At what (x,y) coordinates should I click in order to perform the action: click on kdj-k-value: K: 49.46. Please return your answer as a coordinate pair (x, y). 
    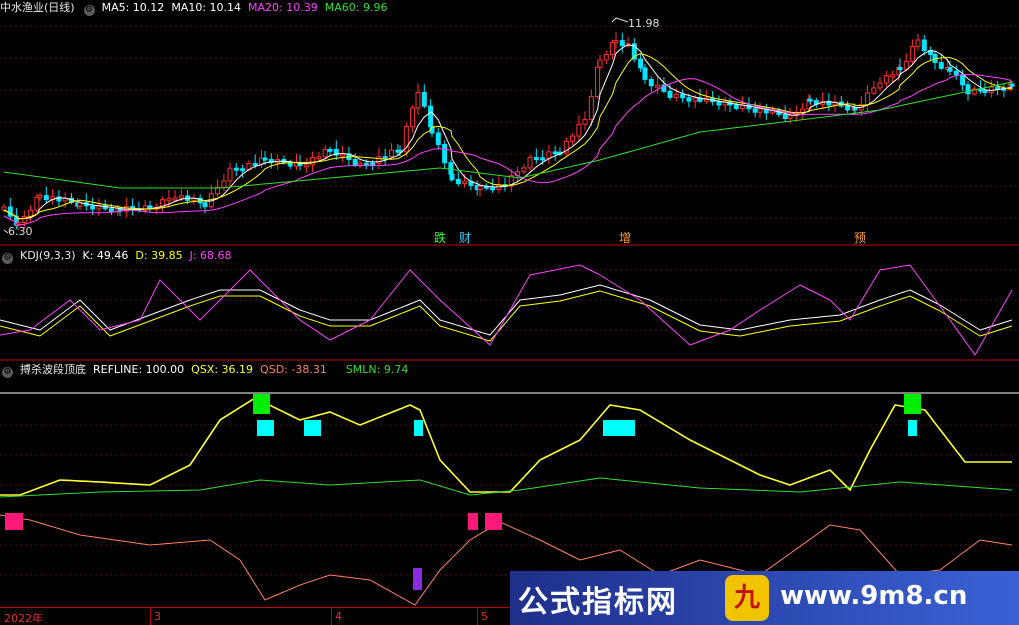
    Looking at the image, I should click on (105, 255).